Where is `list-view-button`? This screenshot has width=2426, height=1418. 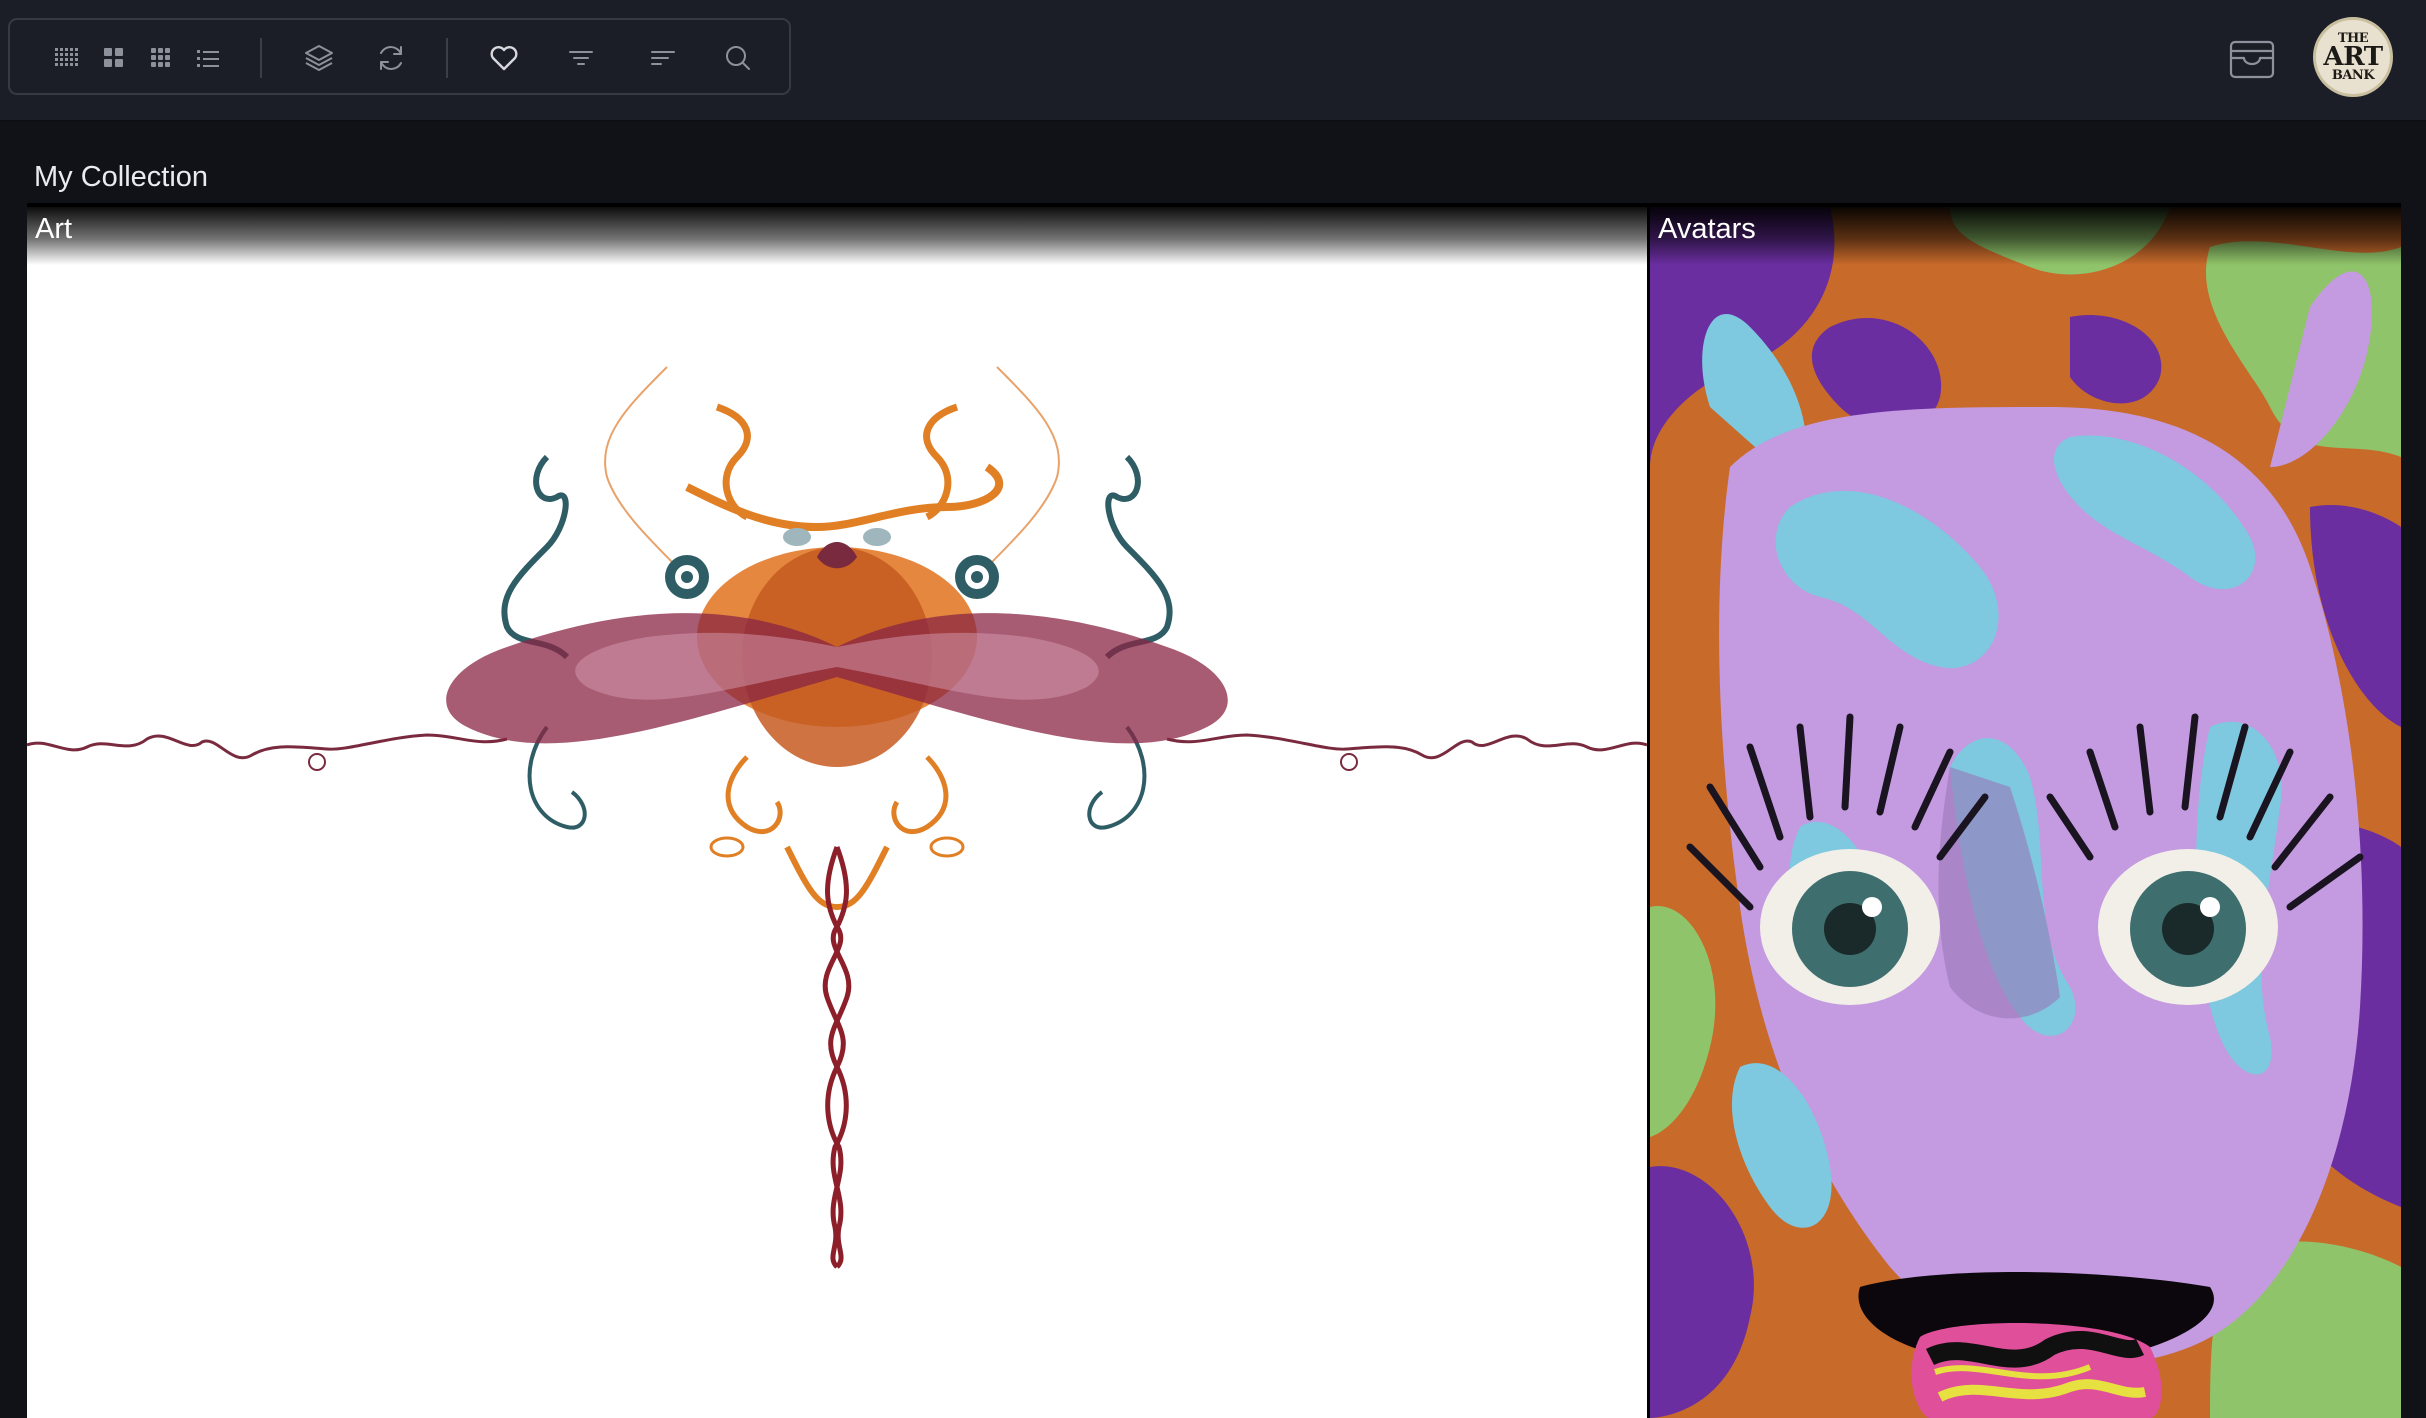
list-view-button is located at coordinates (208, 58).